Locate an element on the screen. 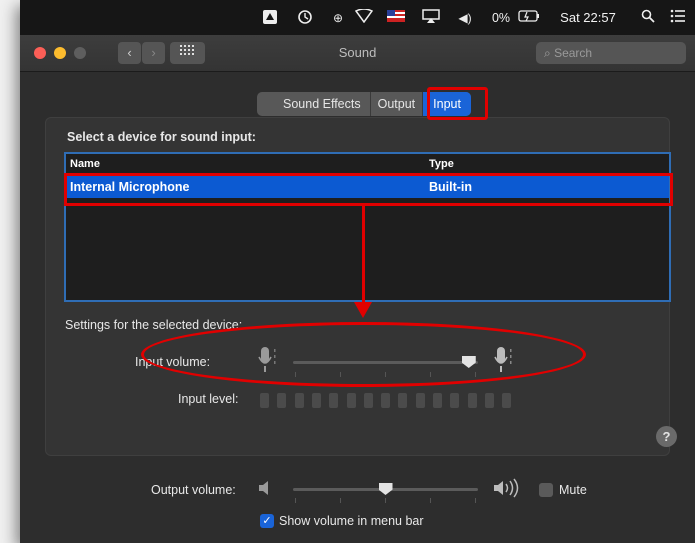 The width and height of the screenshot is (695, 543). volume-icon: ◀︎) is located at coordinates (465, 18).